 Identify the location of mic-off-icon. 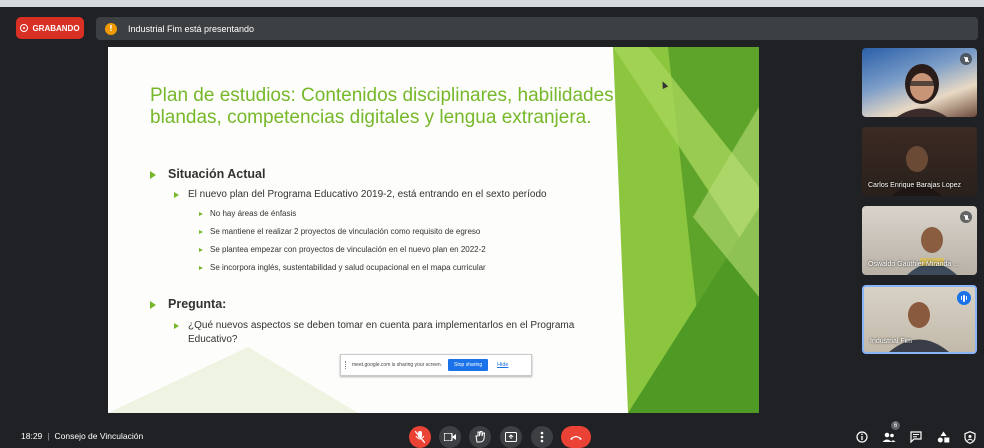
(420, 437).